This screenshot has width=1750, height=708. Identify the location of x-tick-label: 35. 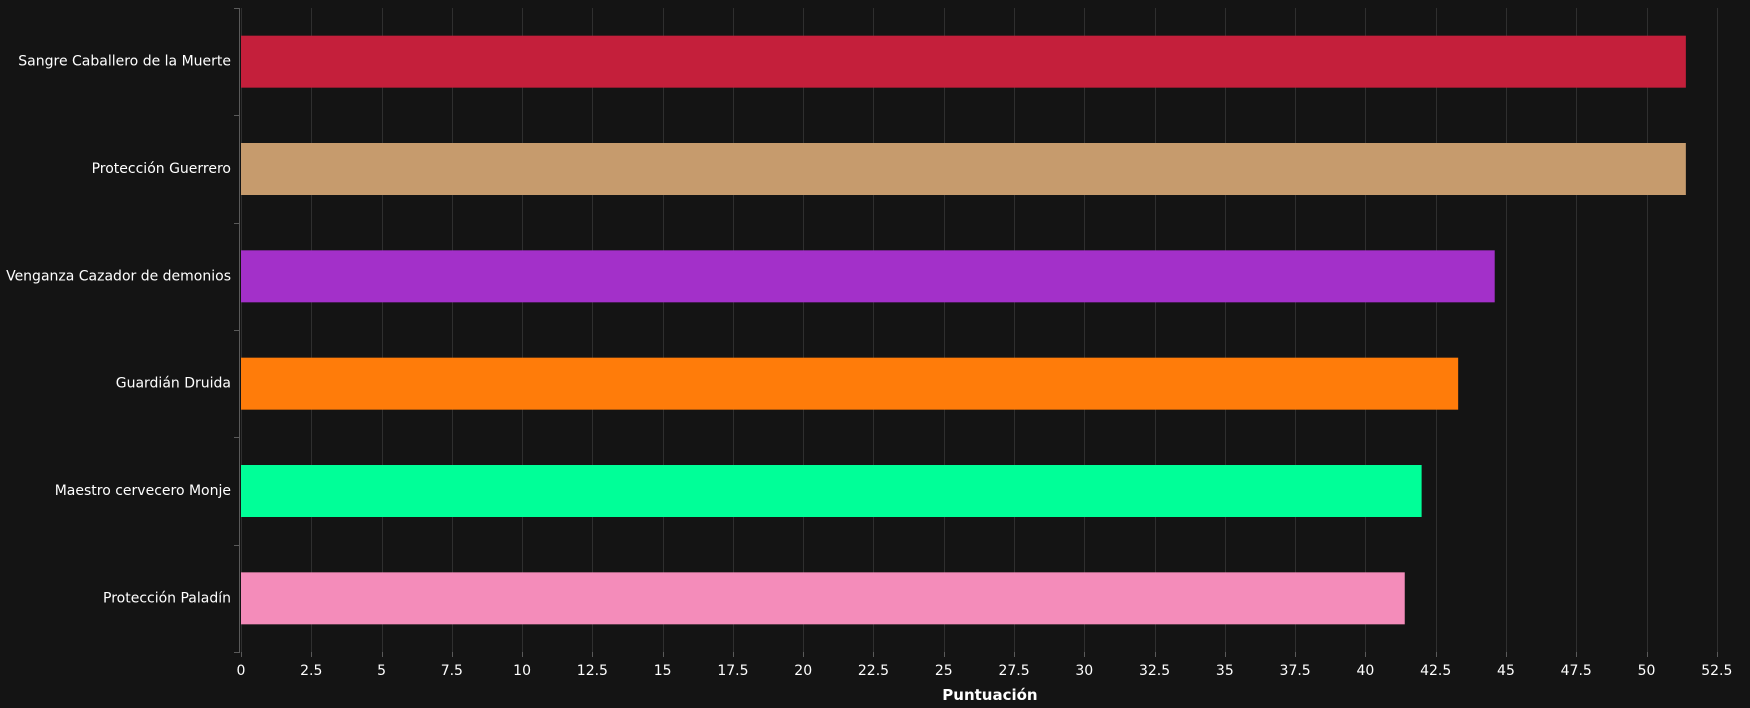
(1225, 671).